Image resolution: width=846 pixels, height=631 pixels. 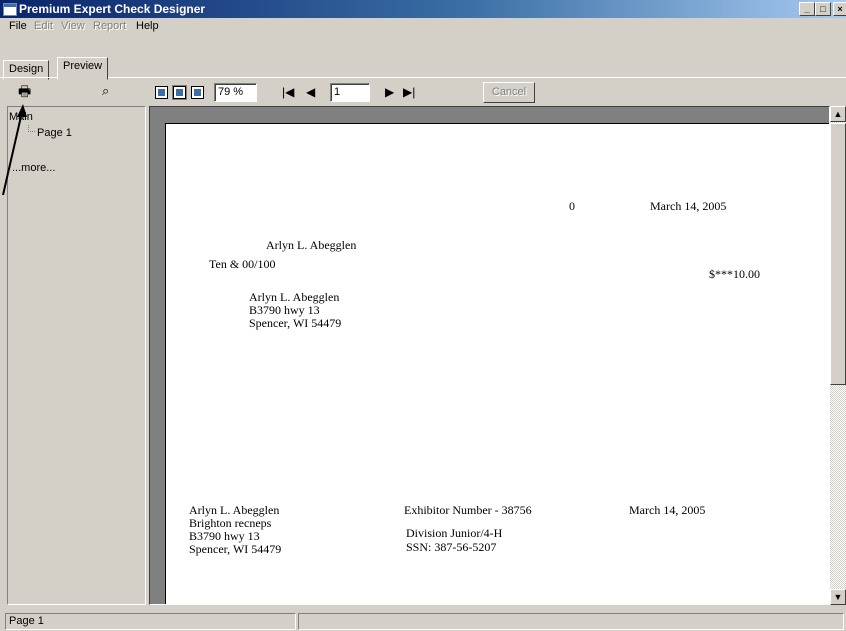 I want to click on stub-line: Spencer, WI 54479, so click(x=235, y=549).